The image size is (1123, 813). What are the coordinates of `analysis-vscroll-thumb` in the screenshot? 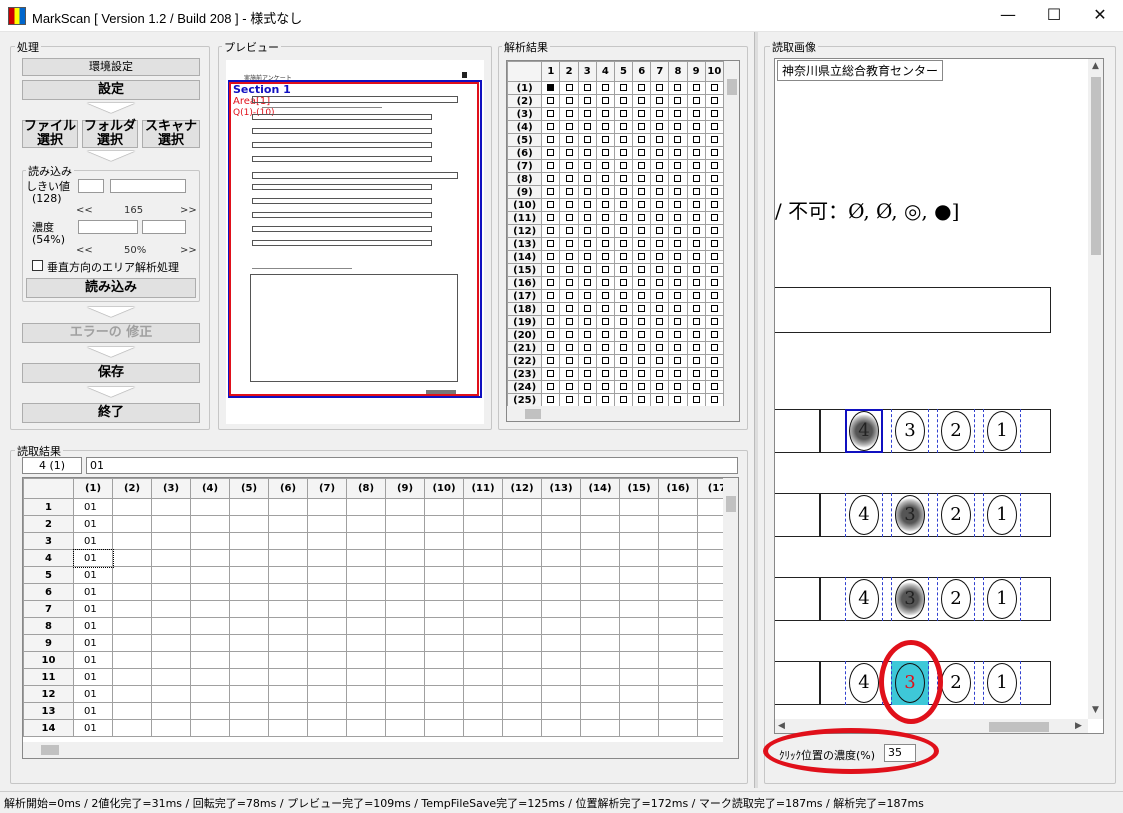 It's located at (732, 87).